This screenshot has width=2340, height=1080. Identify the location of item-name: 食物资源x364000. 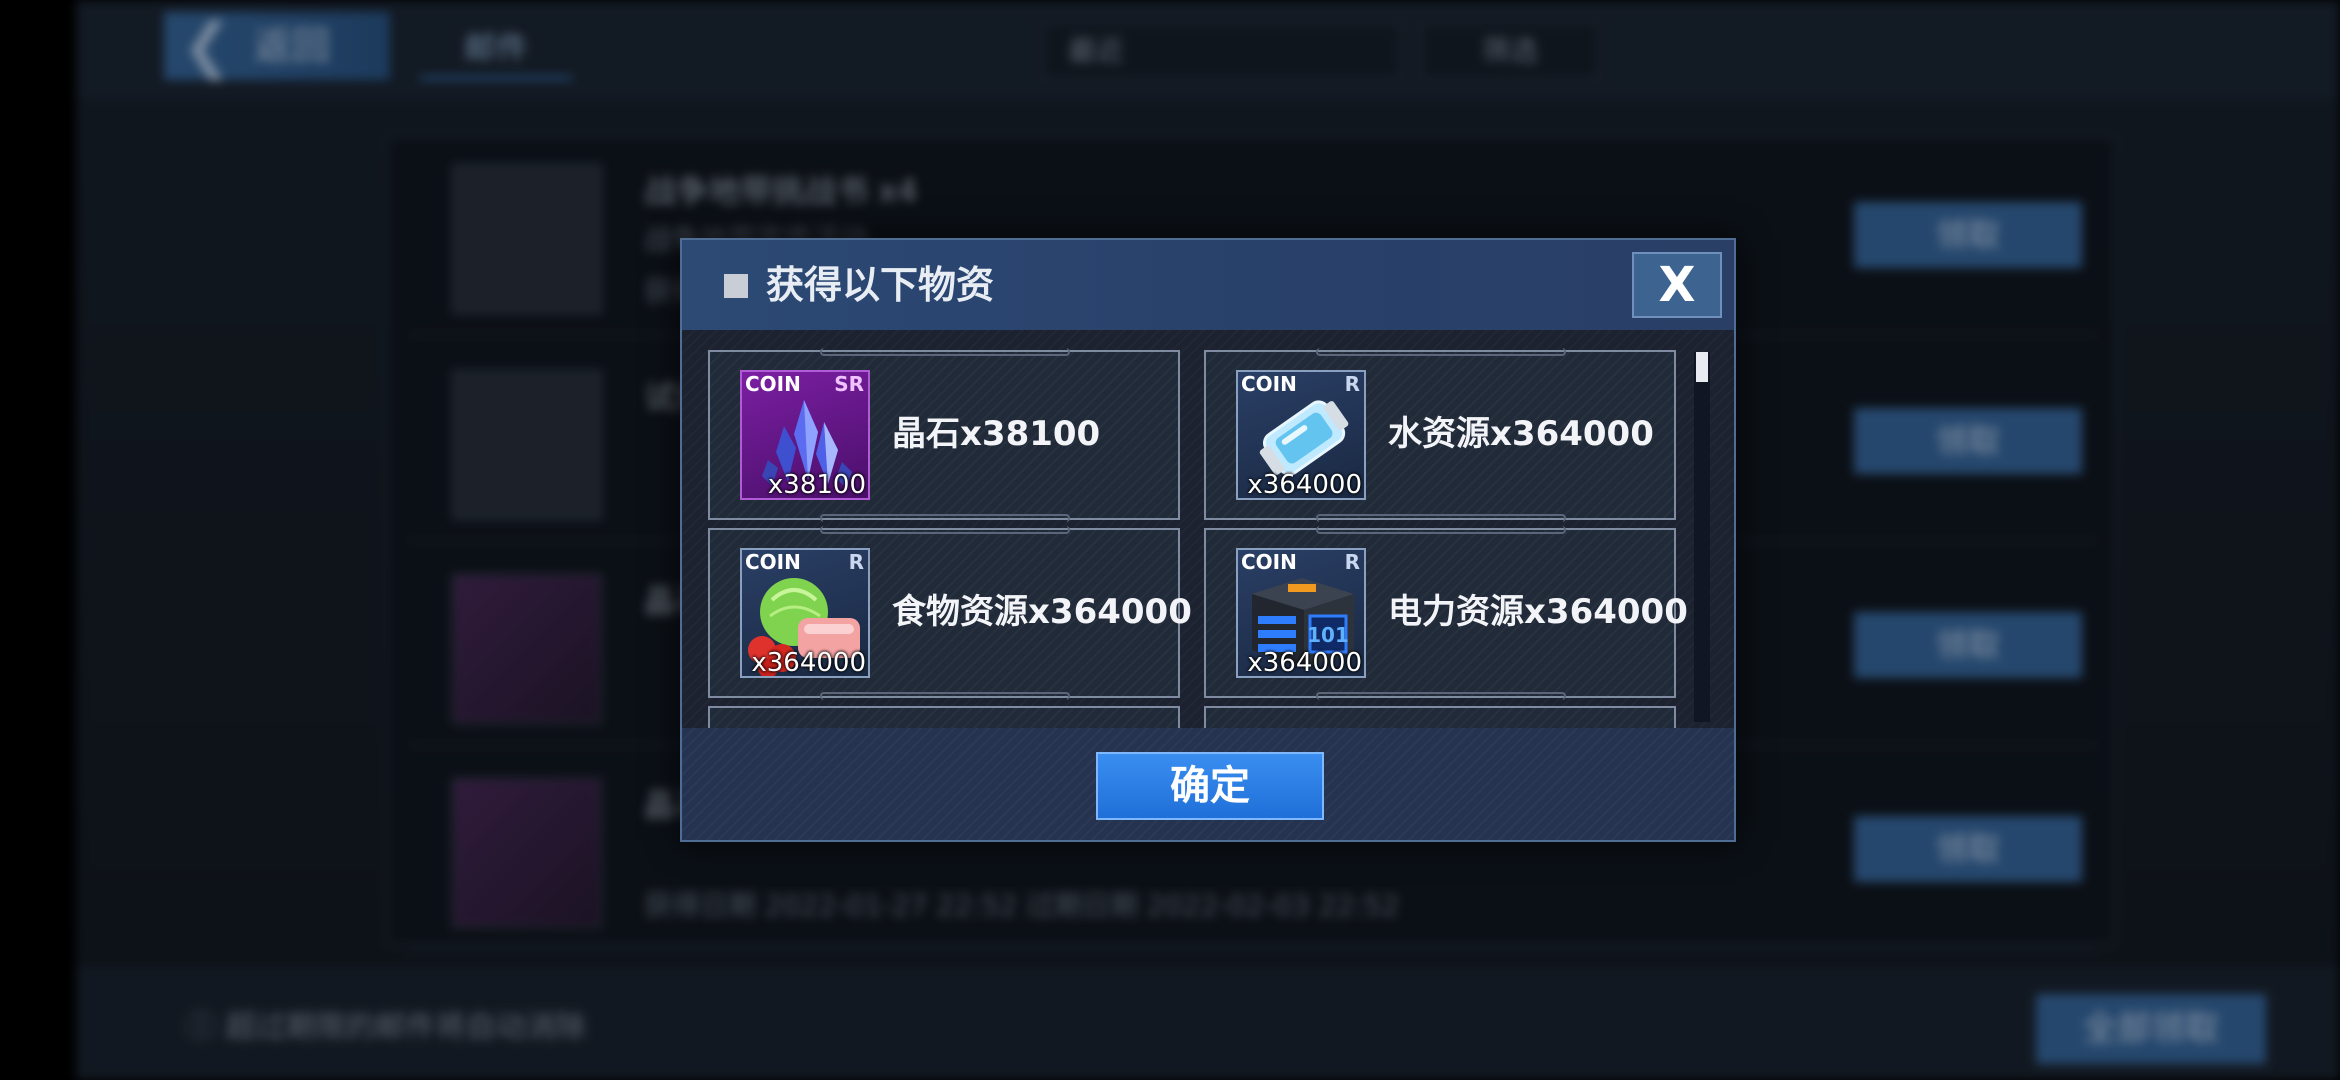
(1042, 612).